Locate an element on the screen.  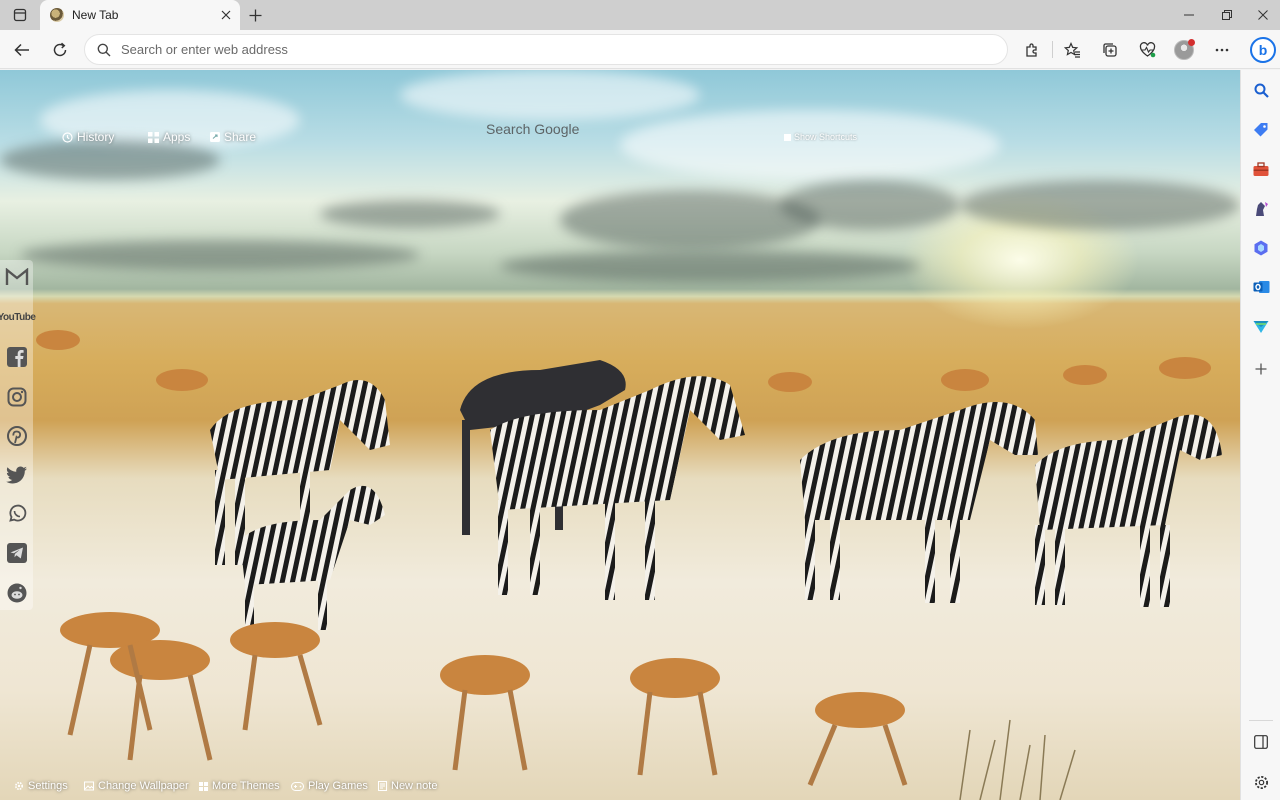
minimize-button is located at coordinates (1189, 15).